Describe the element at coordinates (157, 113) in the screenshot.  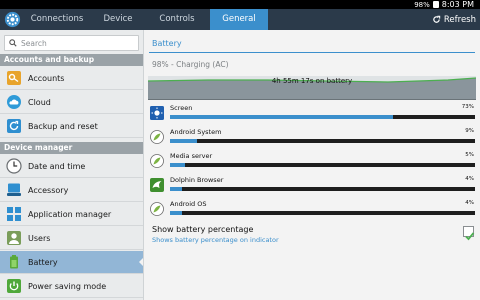
I see `screen-brightness-icon` at that location.